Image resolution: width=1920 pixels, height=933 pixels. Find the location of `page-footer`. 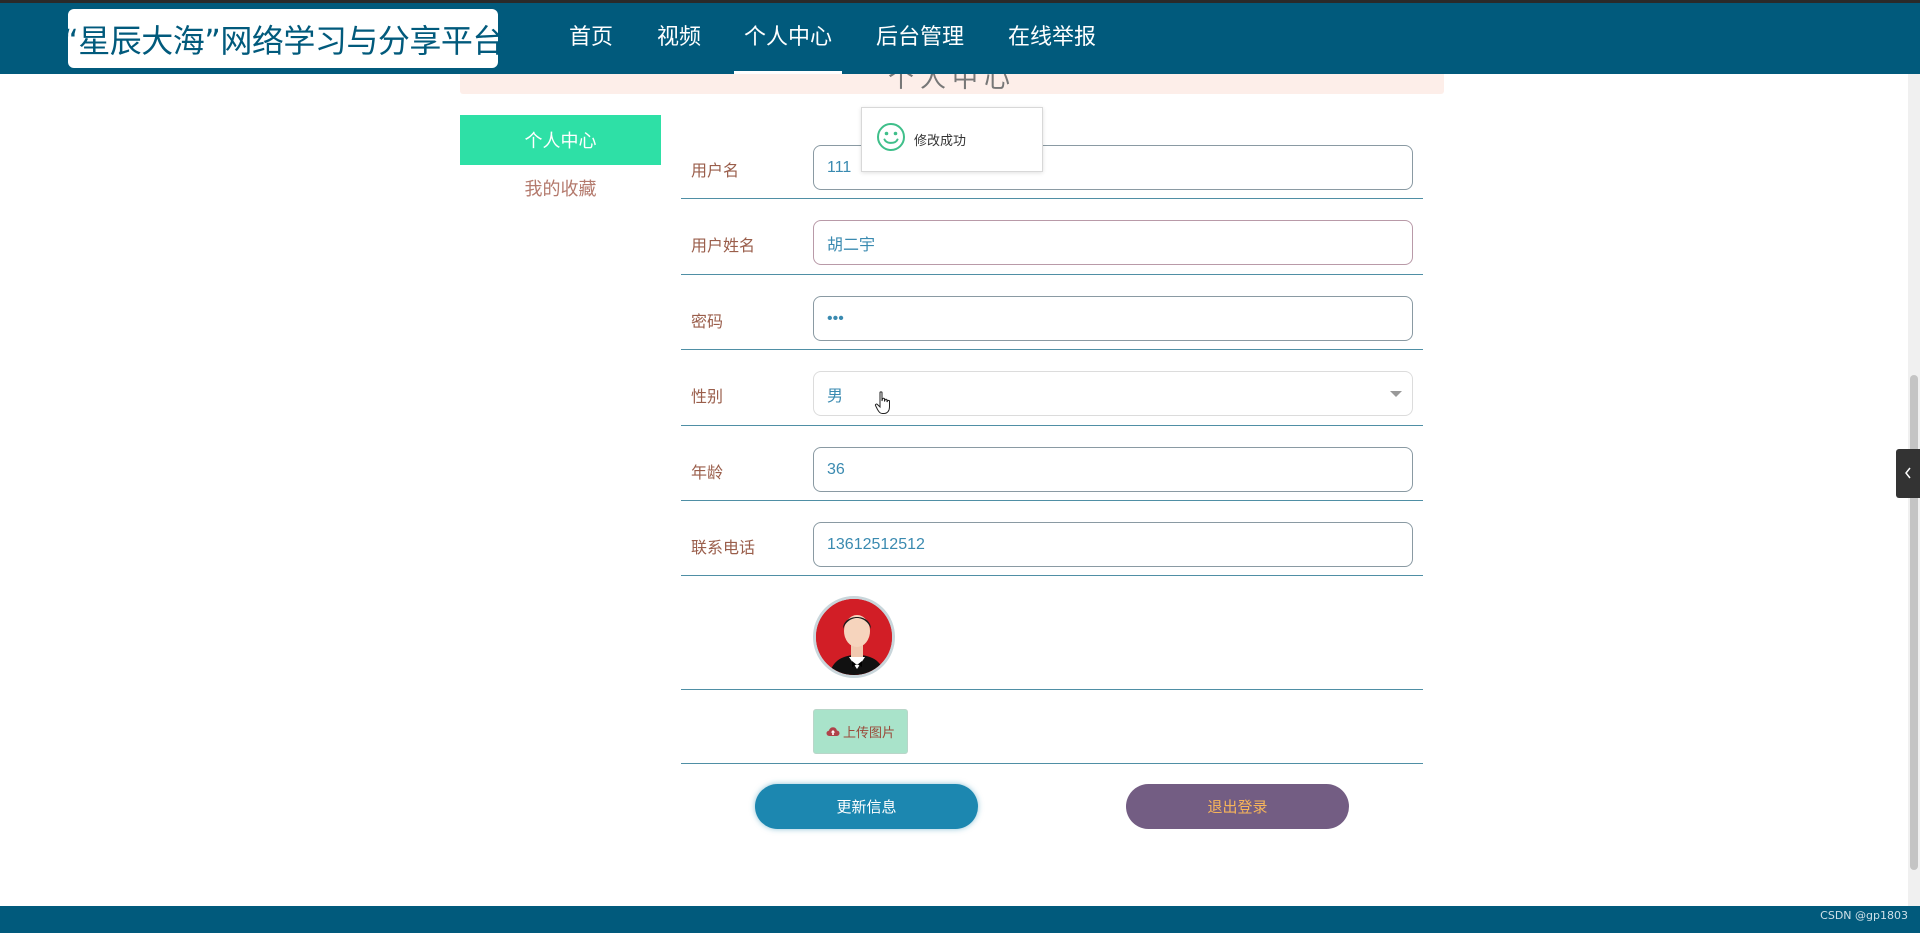

page-footer is located at coordinates (960, 919).